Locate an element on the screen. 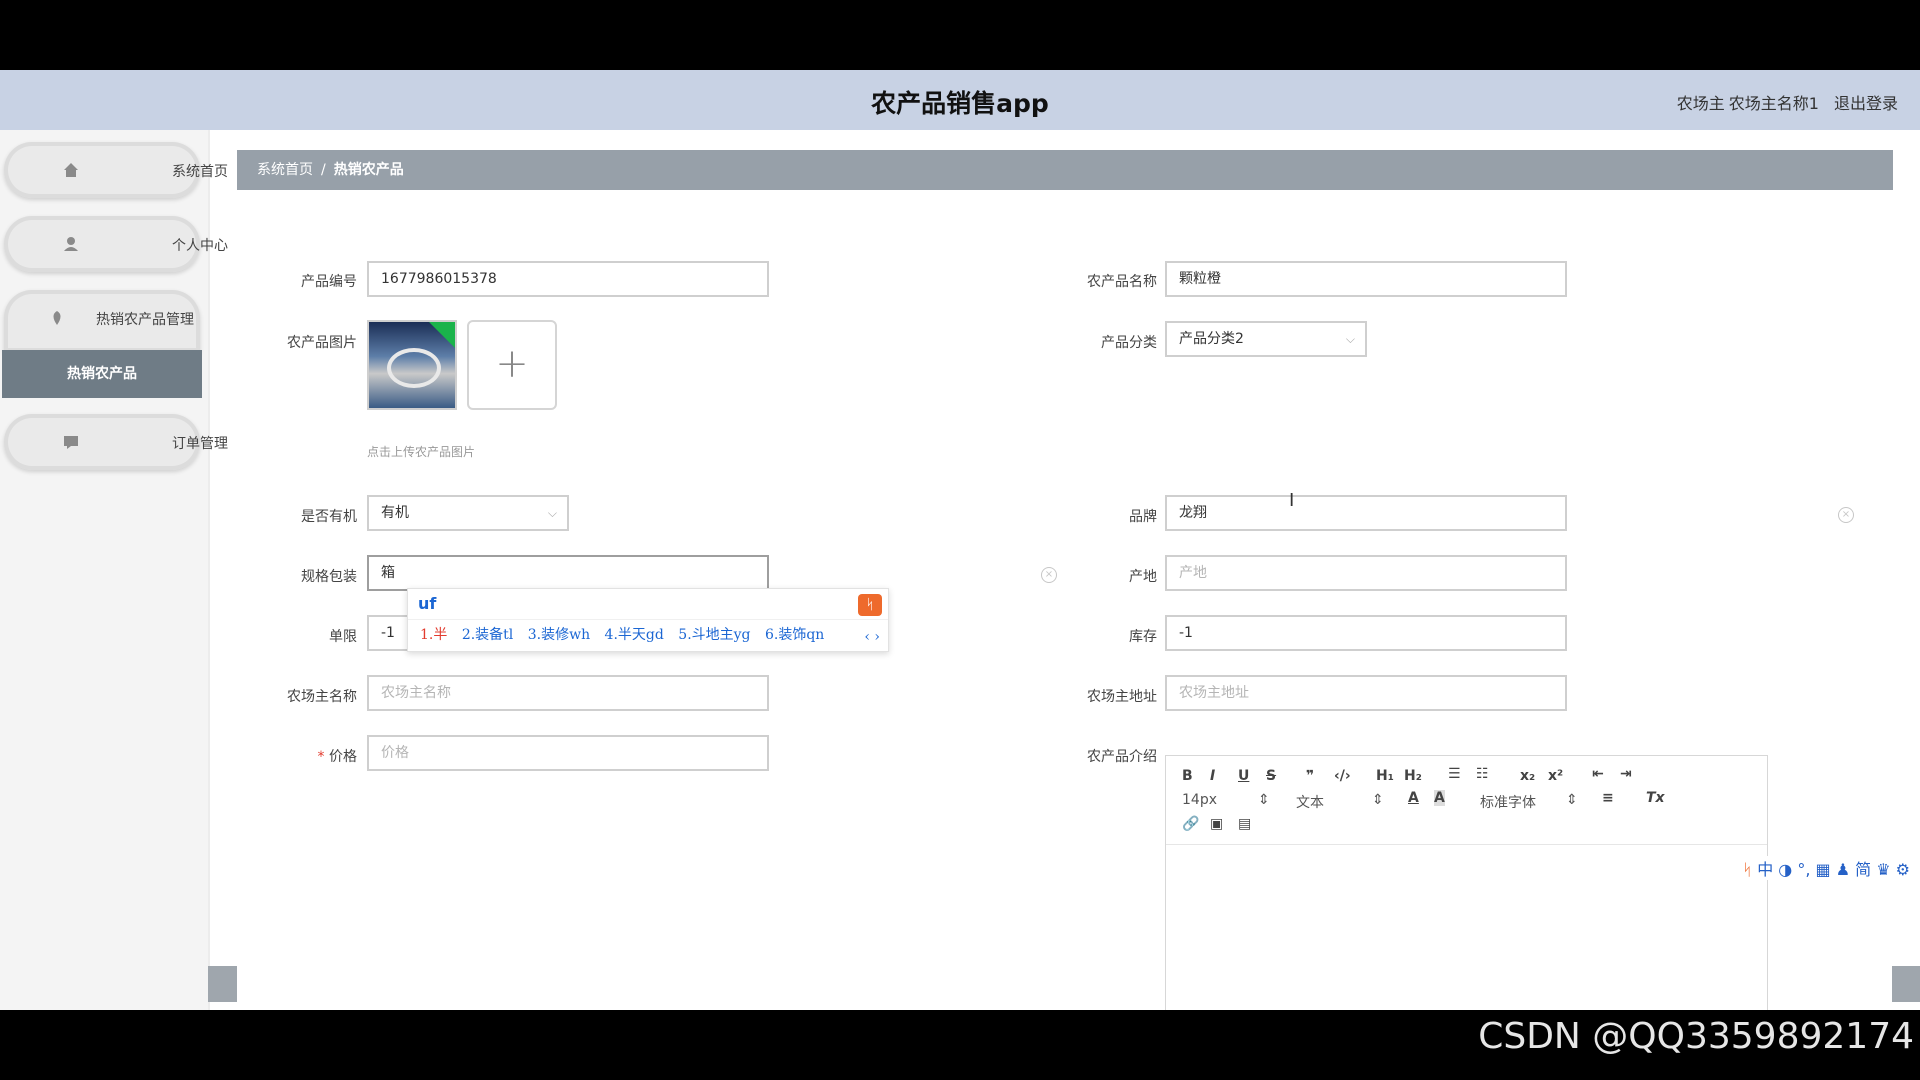  category-value: 产品分类2 is located at coordinates (1211, 339).